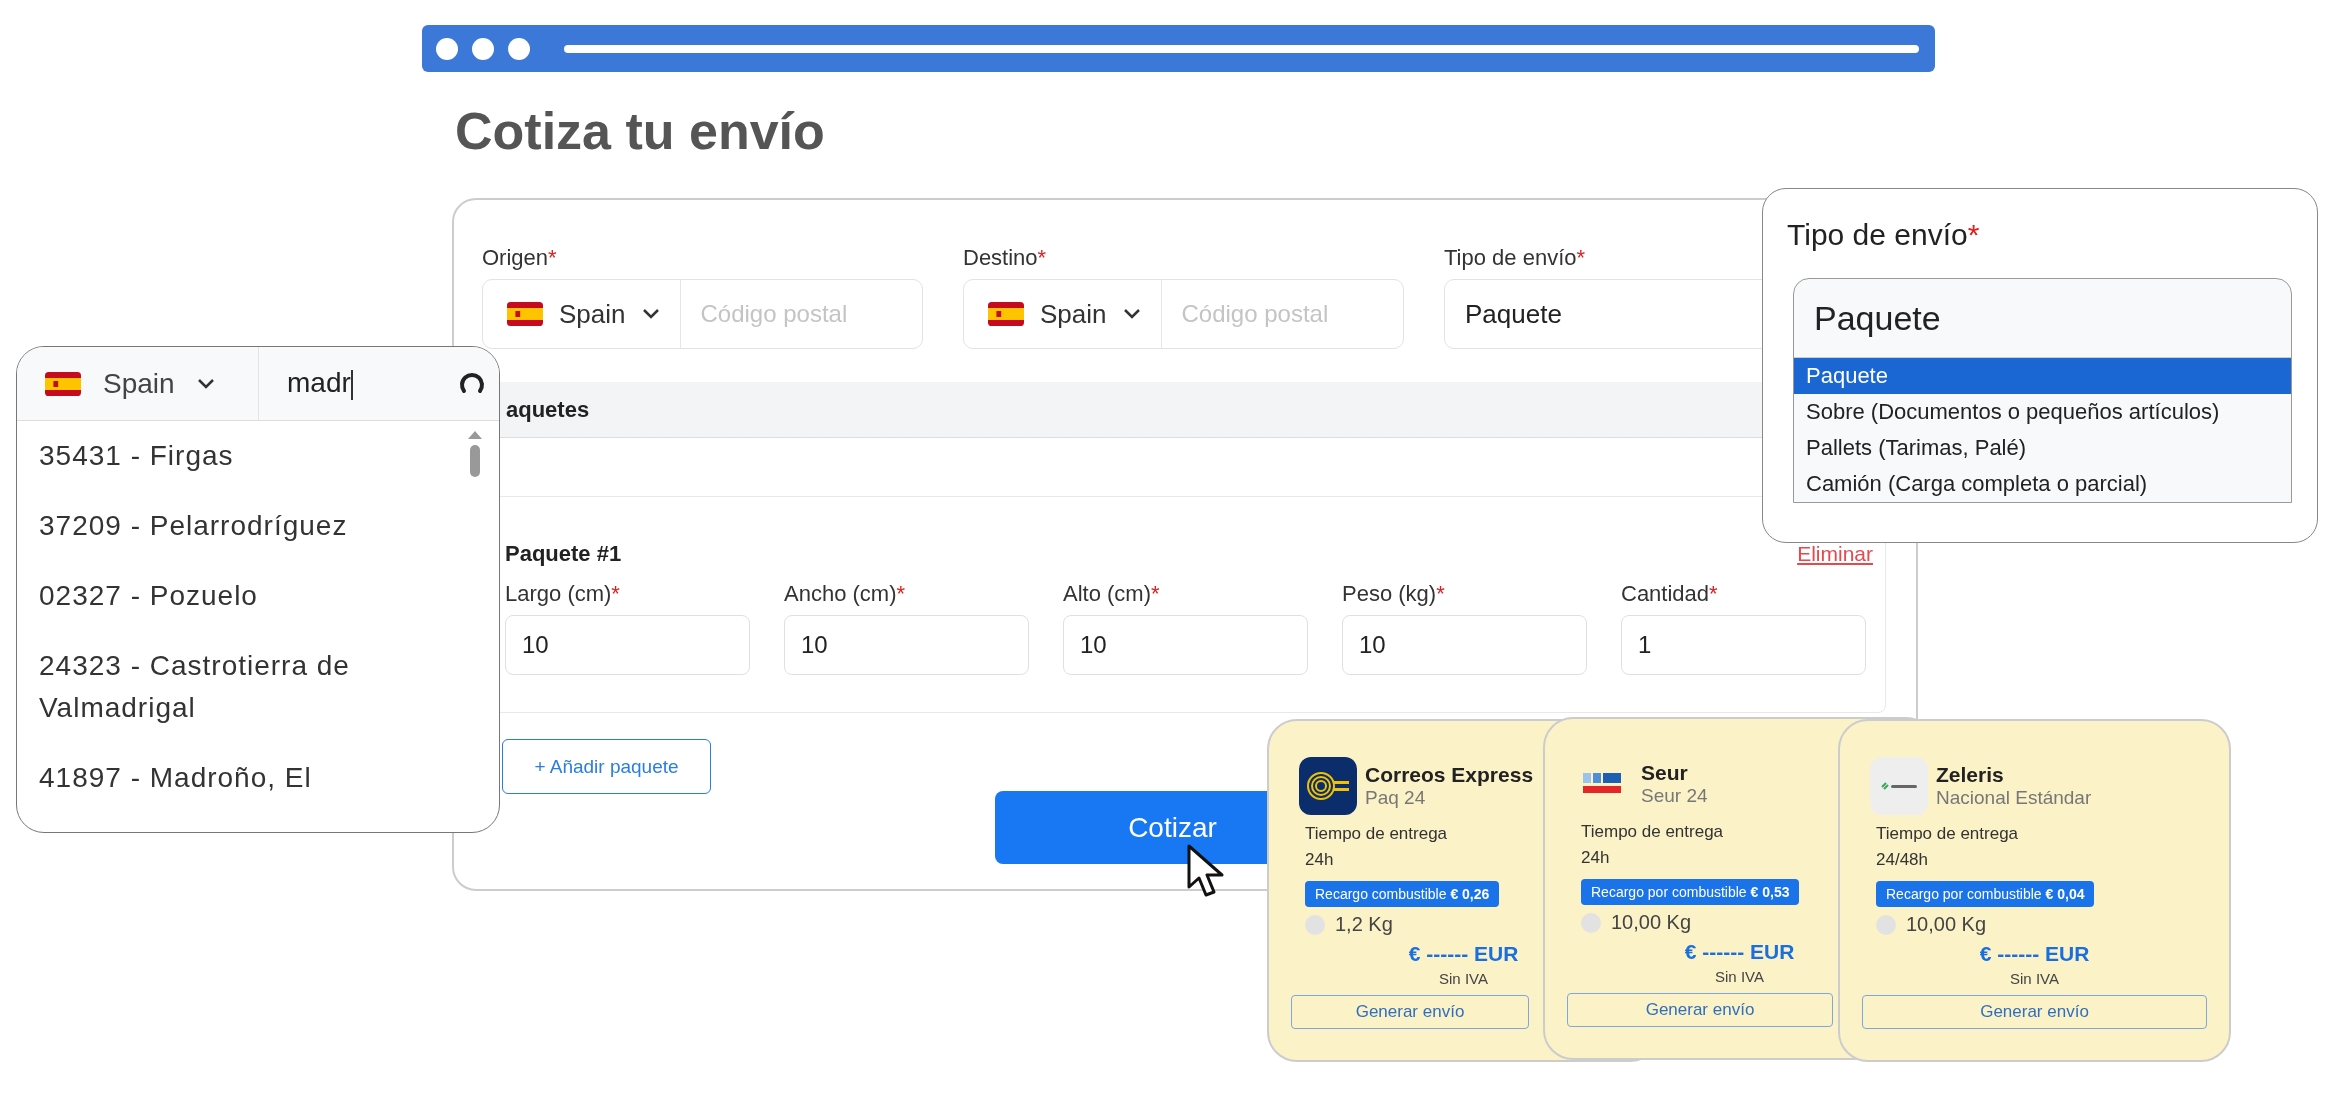 The width and height of the screenshot is (2340, 1098). What do you see at coordinates (1112, 594) in the screenshot?
I see `field-label: Alto (cm)*` at bounding box center [1112, 594].